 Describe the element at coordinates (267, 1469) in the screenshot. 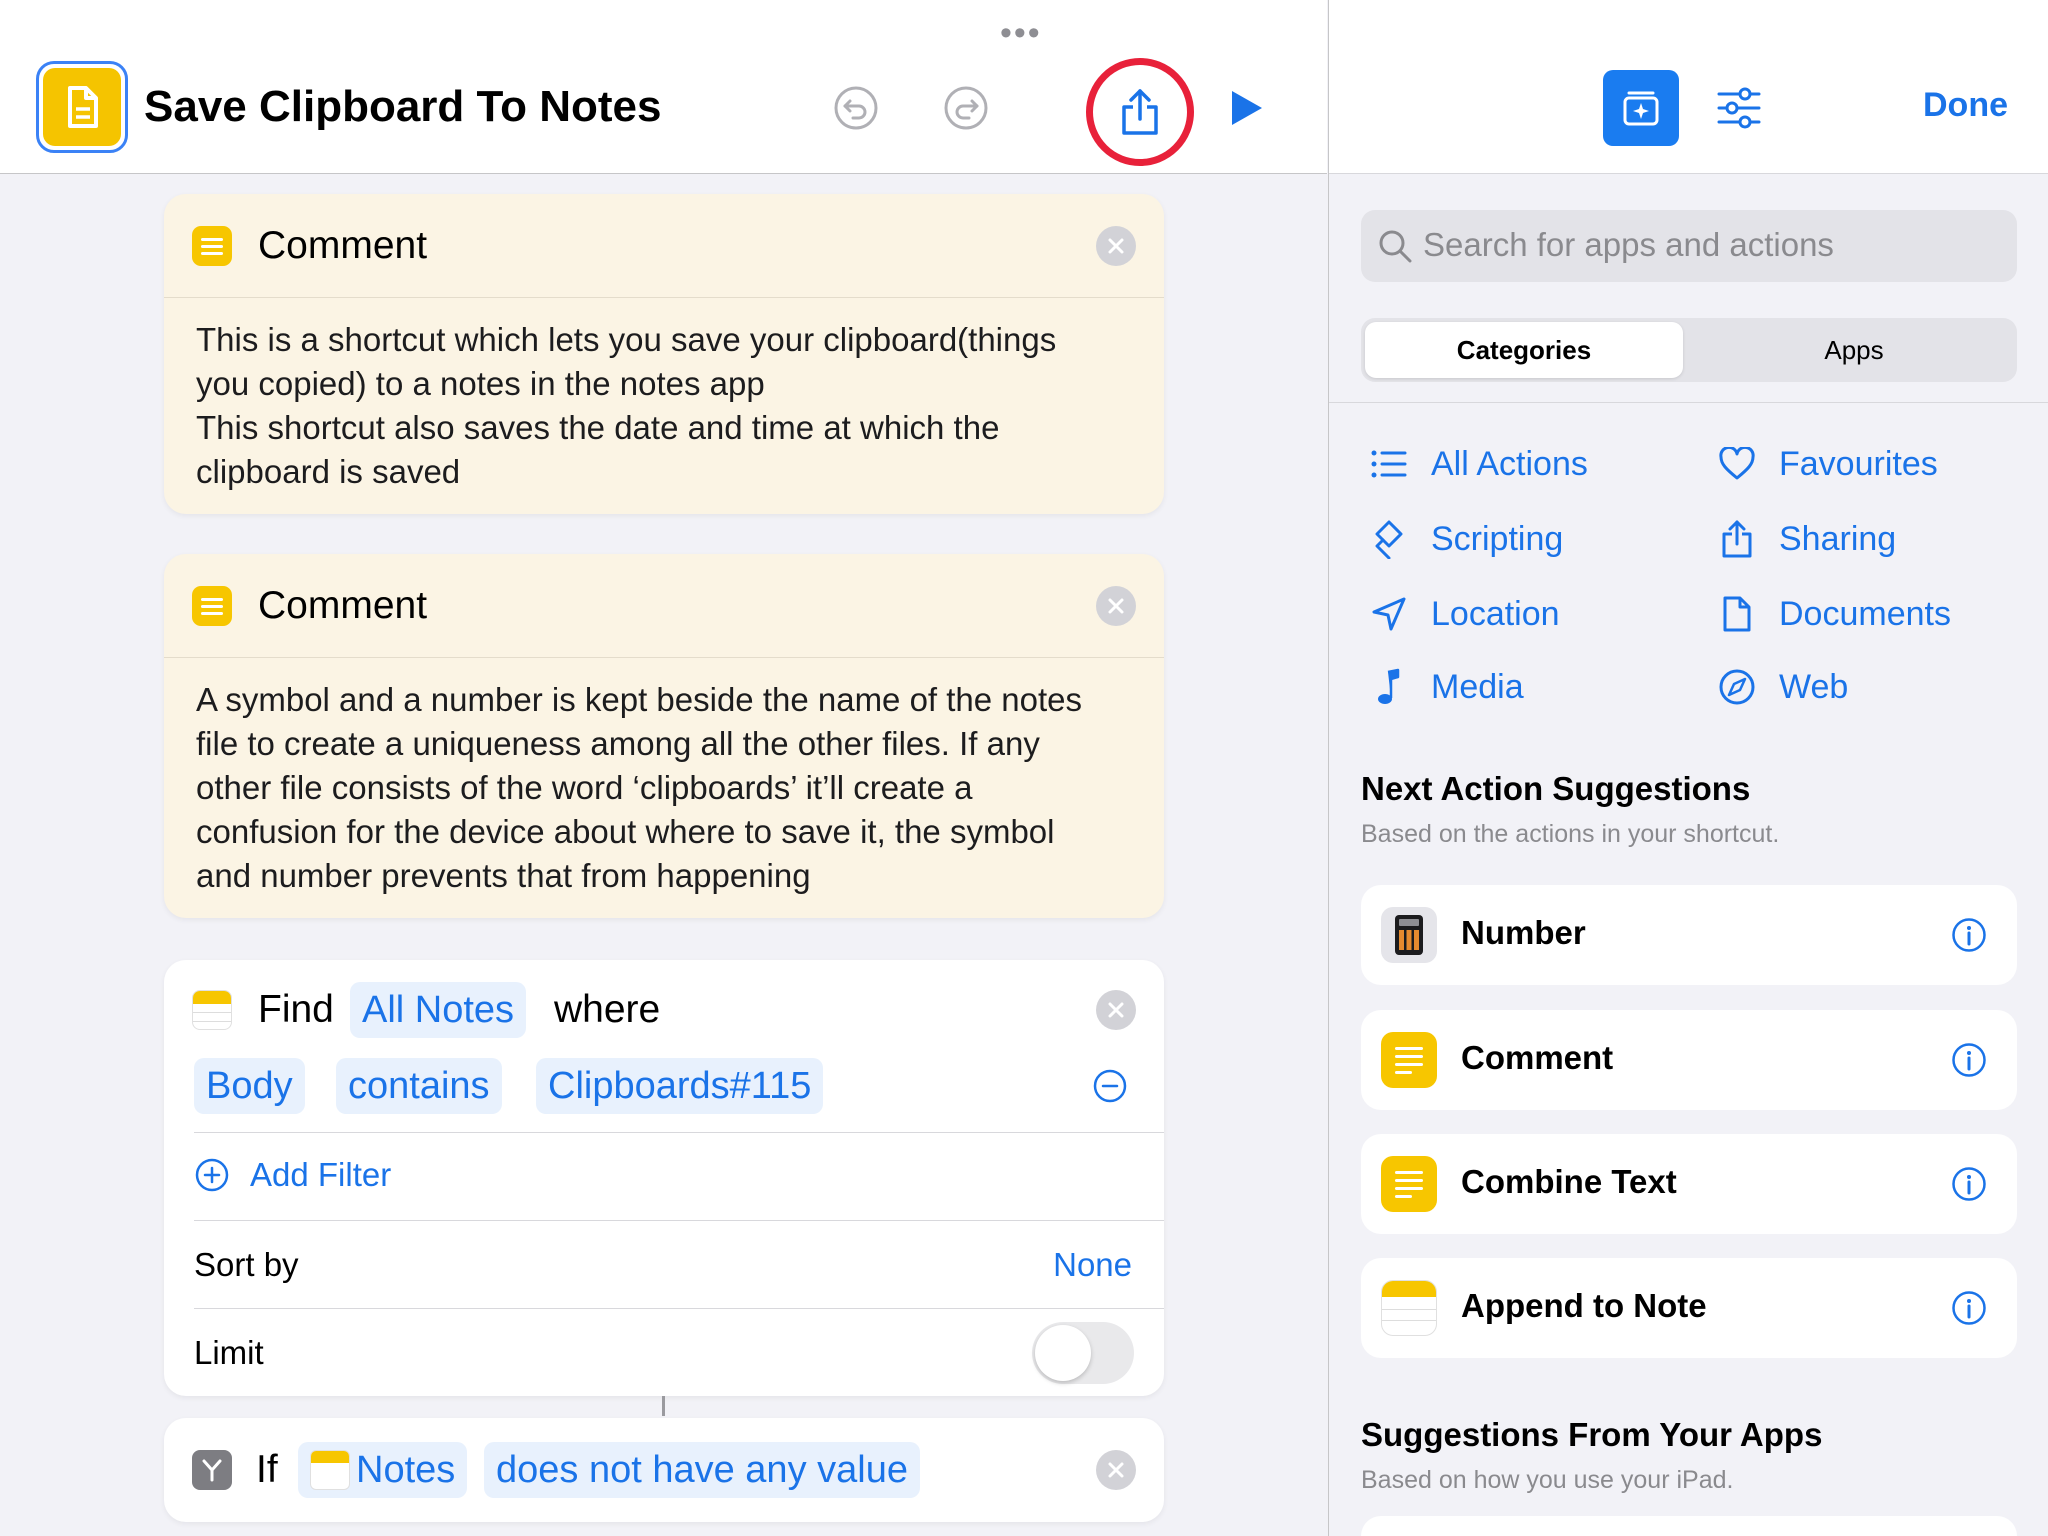

I see `if-keyword: If` at that location.